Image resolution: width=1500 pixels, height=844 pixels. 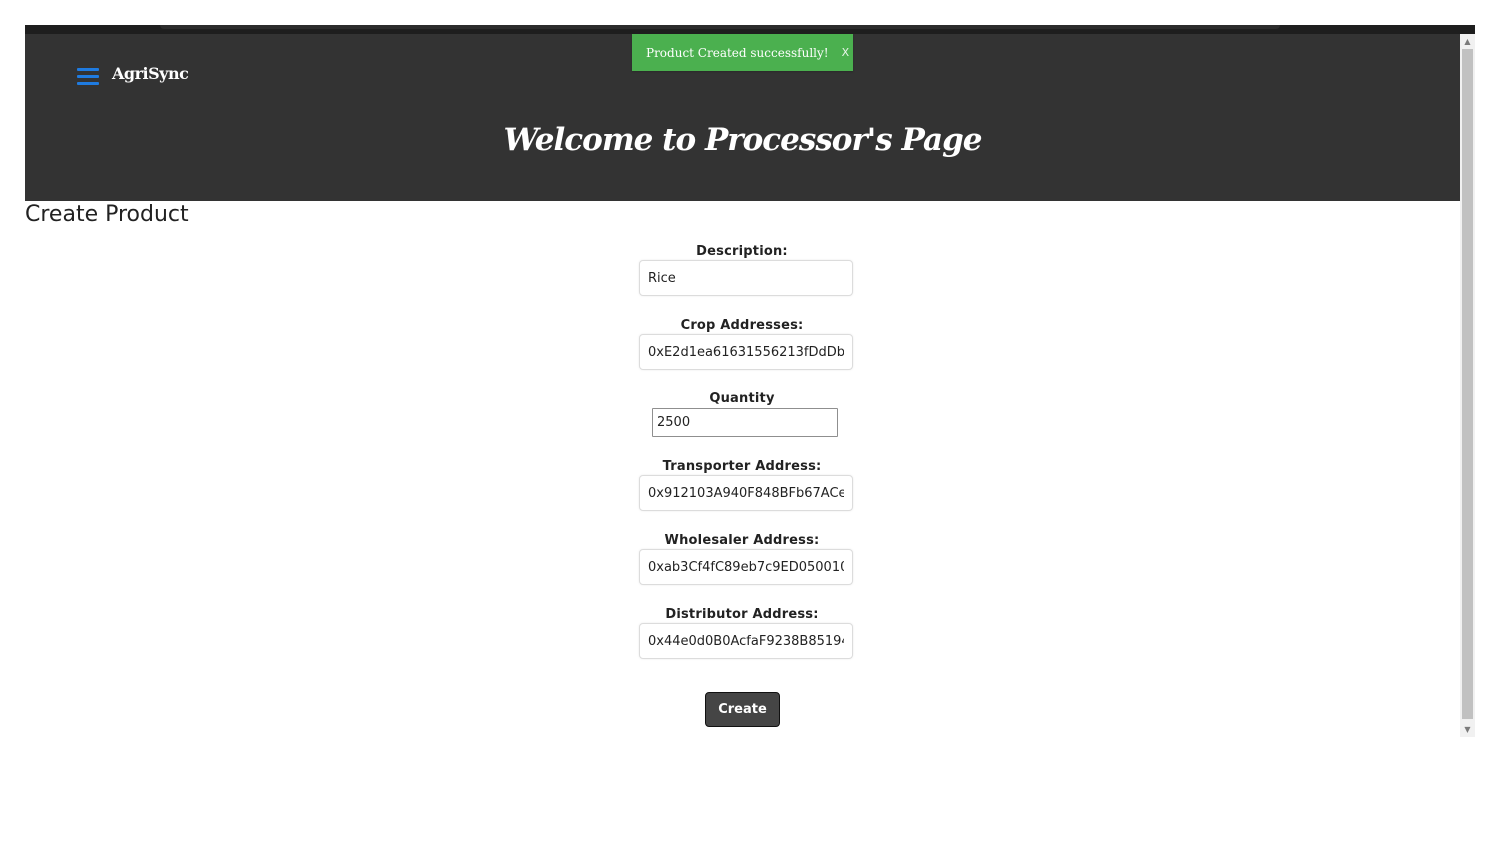 What do you see at coordinates (750, 29) in the screenshot?
I see `browser-top-strip` at bounding box center [750, 29].